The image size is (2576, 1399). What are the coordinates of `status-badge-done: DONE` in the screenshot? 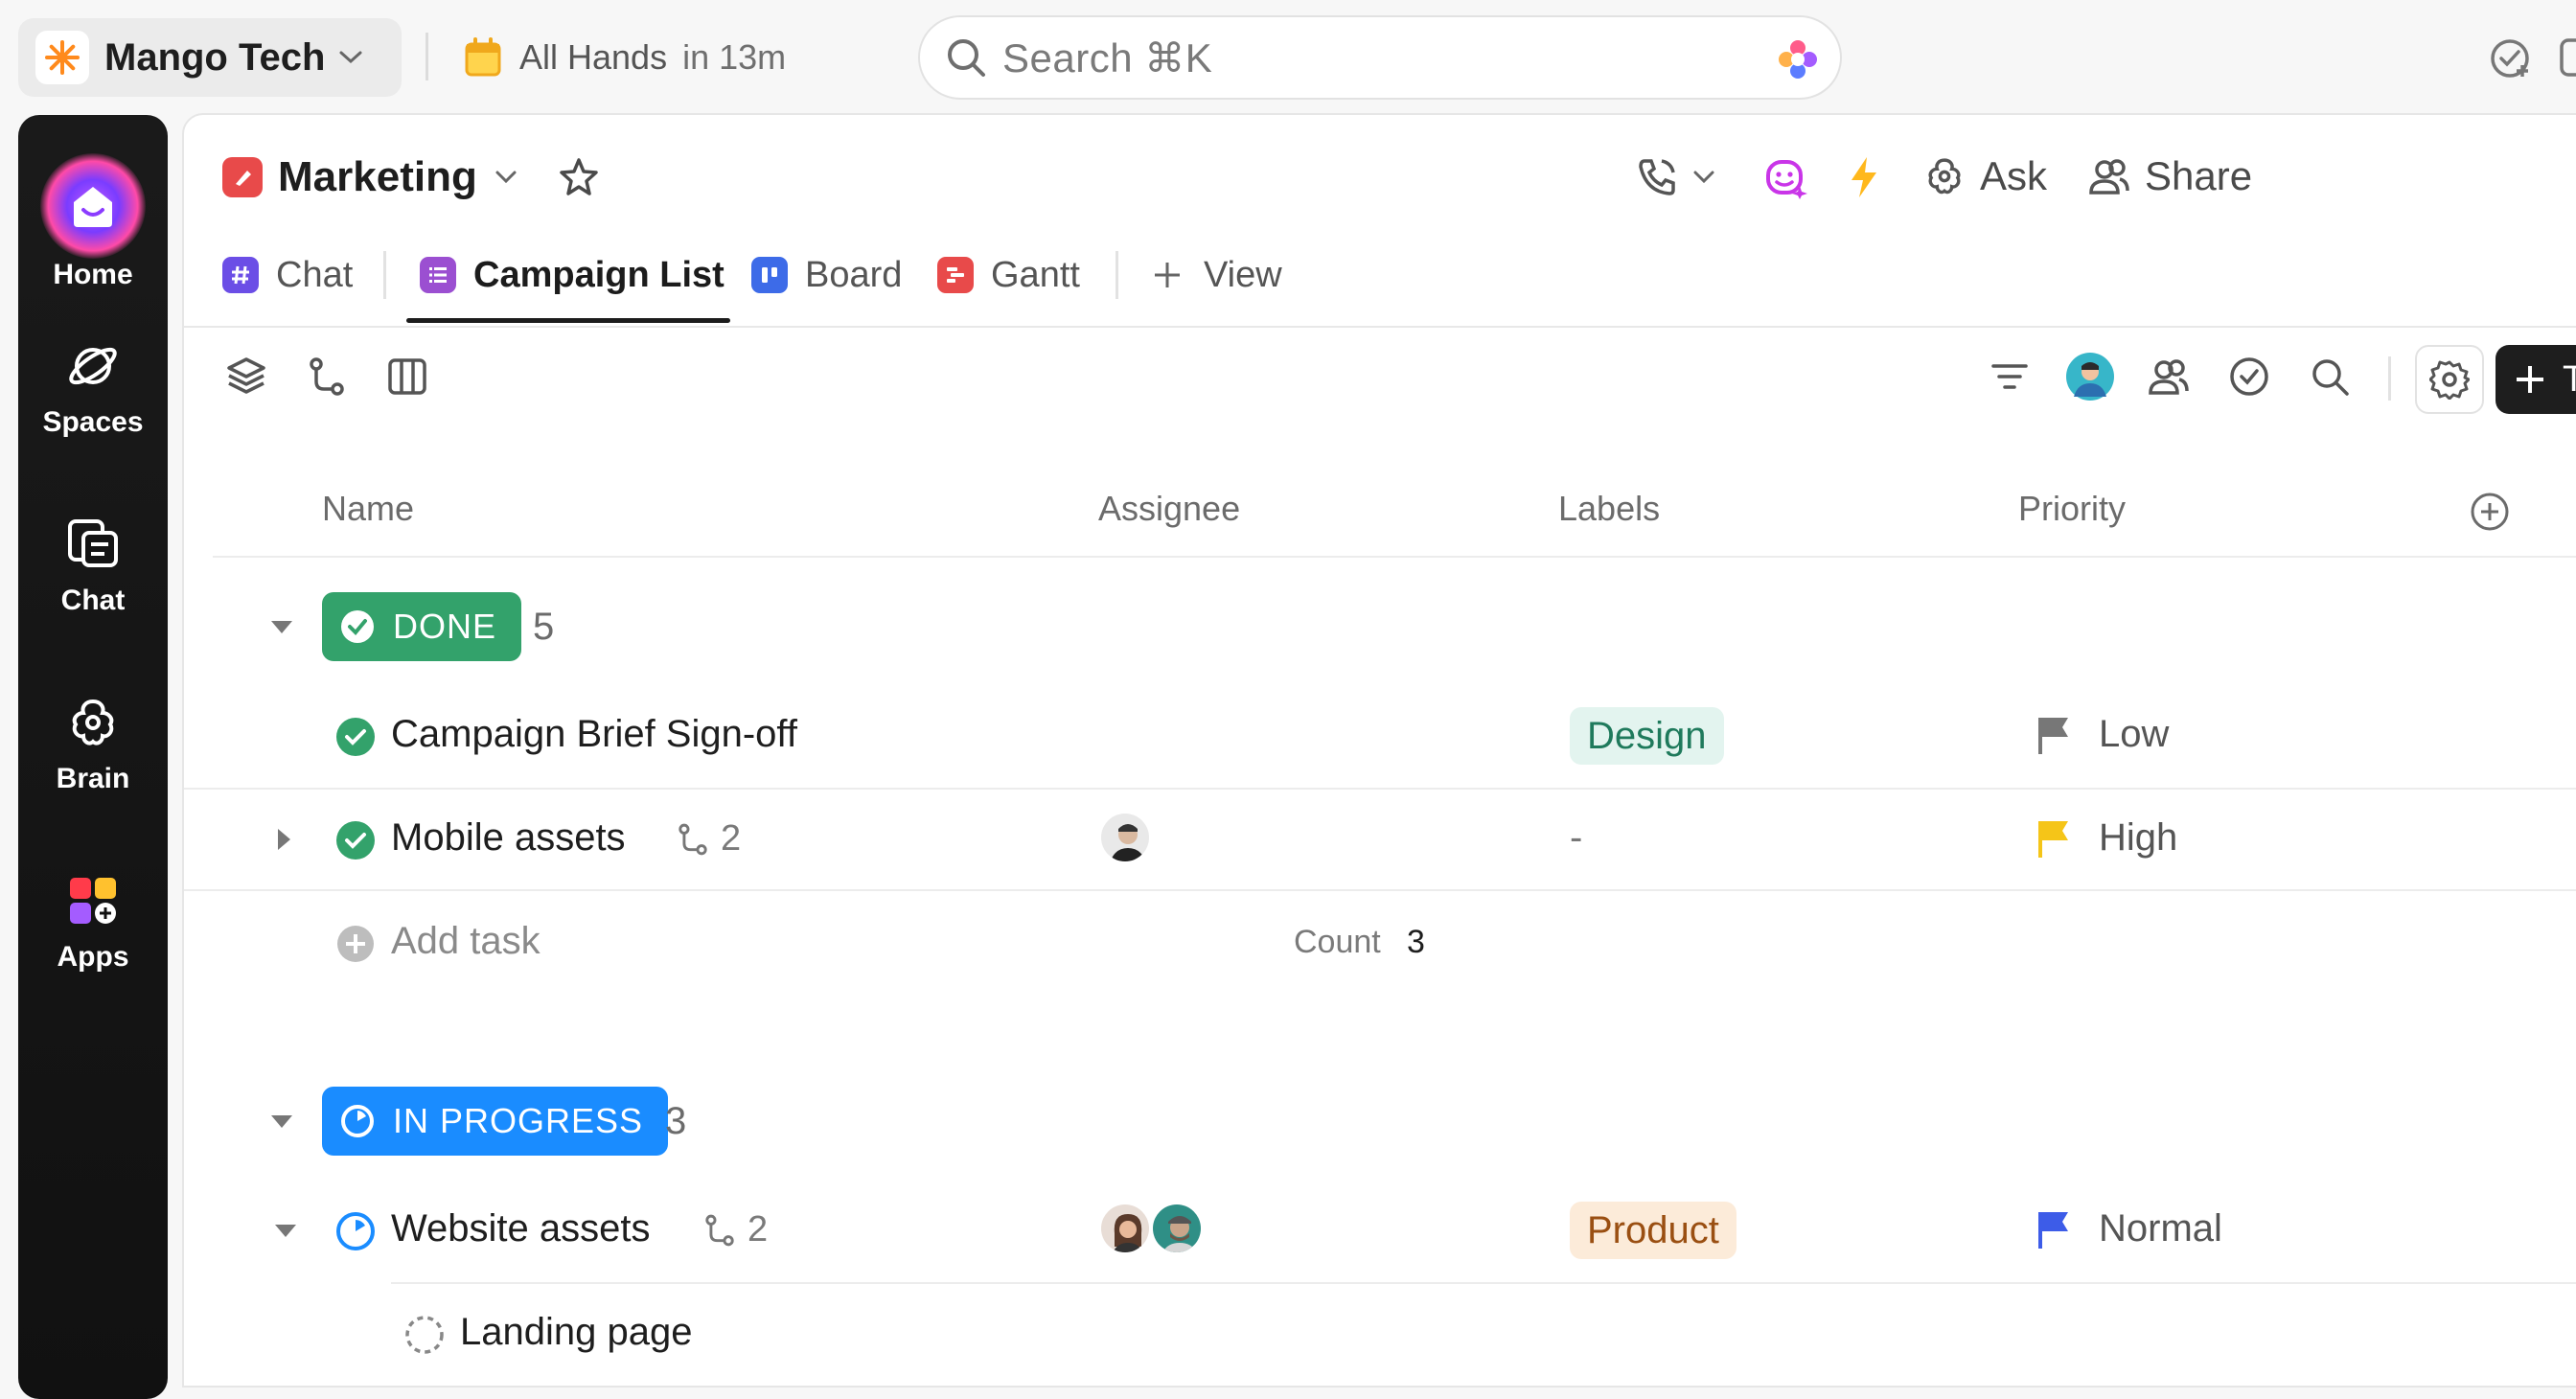 It's located at (422, 626).